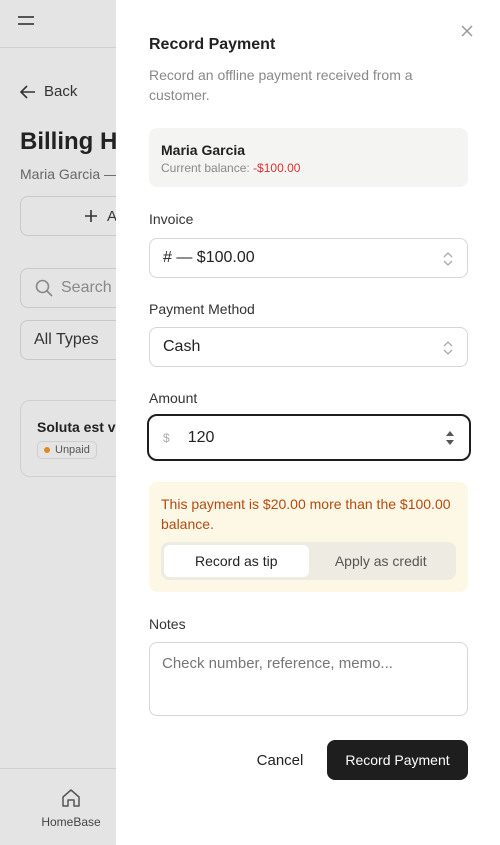 The image size is (500, 845). What do you see at coordinates (280, 760) in the screenshot?
I see `cancel-button: Cancel` at bounding box center [280, 760].